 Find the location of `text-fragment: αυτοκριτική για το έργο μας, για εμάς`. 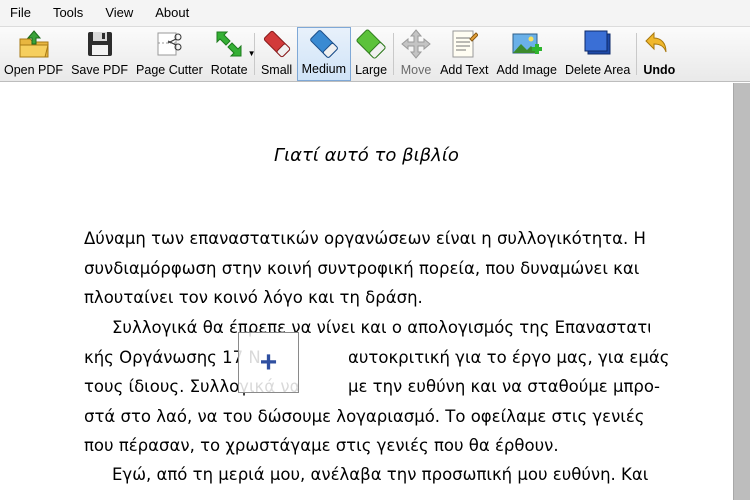

text-fragment: αυτοκριτική για το έργο μας, για εμάς is located at coordinates (509, 357).